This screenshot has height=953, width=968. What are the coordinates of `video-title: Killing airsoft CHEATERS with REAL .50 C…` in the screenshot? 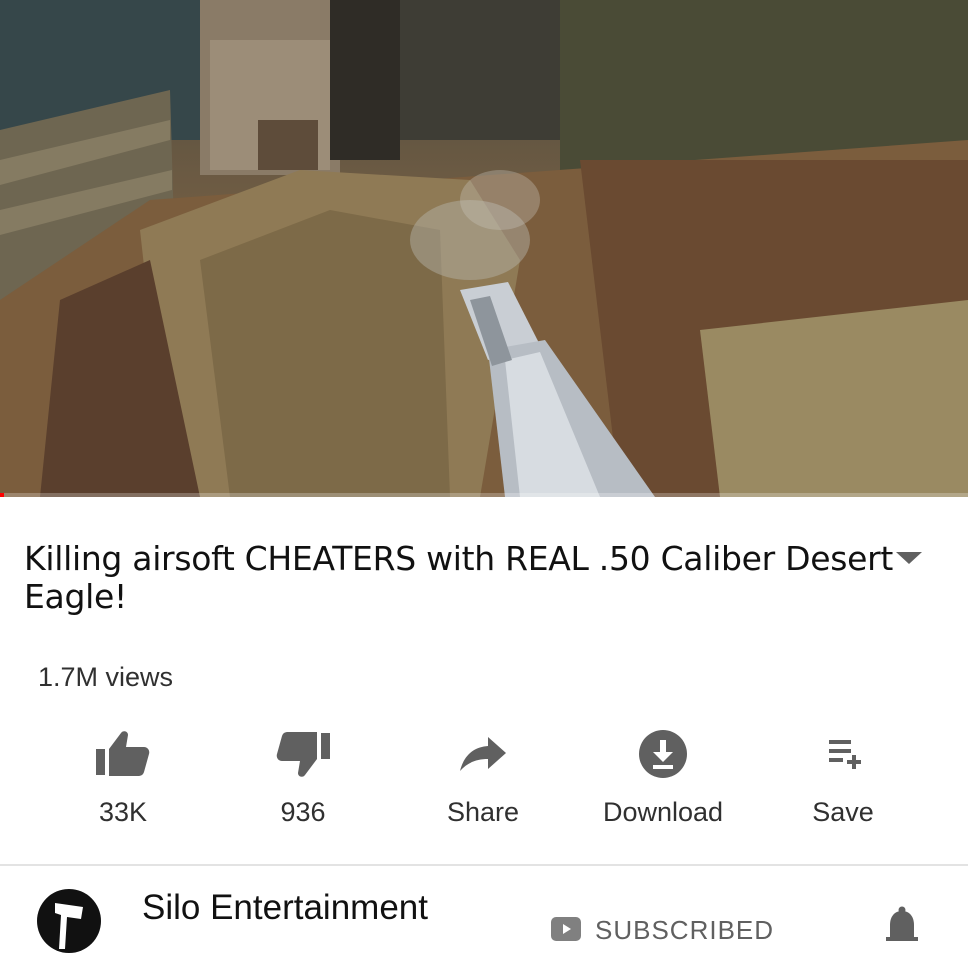 It's located at (464, 578).